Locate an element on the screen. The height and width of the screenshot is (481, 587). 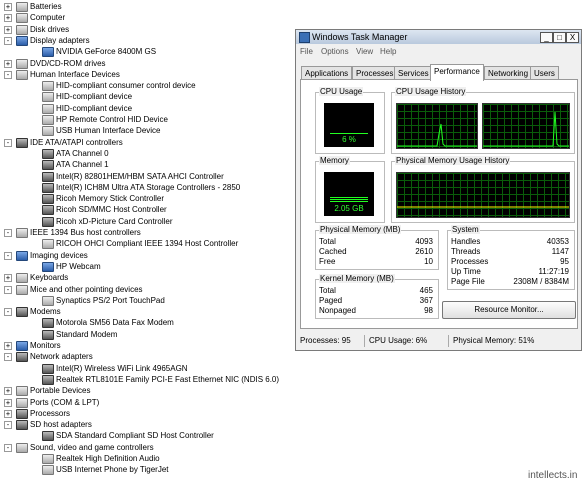
device-tree-label: Computer is located at coordinates (48, 18).